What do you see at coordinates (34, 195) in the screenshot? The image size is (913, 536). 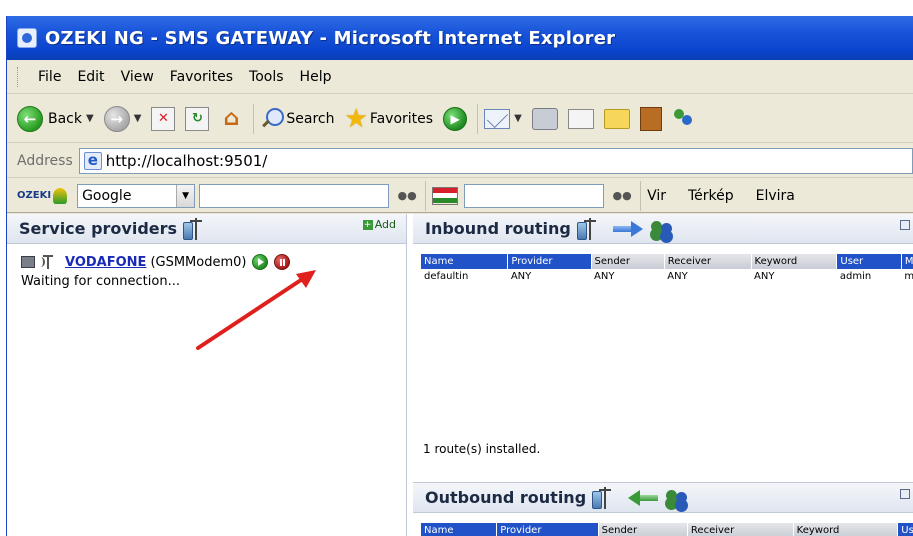 I see `ozeki-logo-text: OZEKI` at bounding box center [34, 195].